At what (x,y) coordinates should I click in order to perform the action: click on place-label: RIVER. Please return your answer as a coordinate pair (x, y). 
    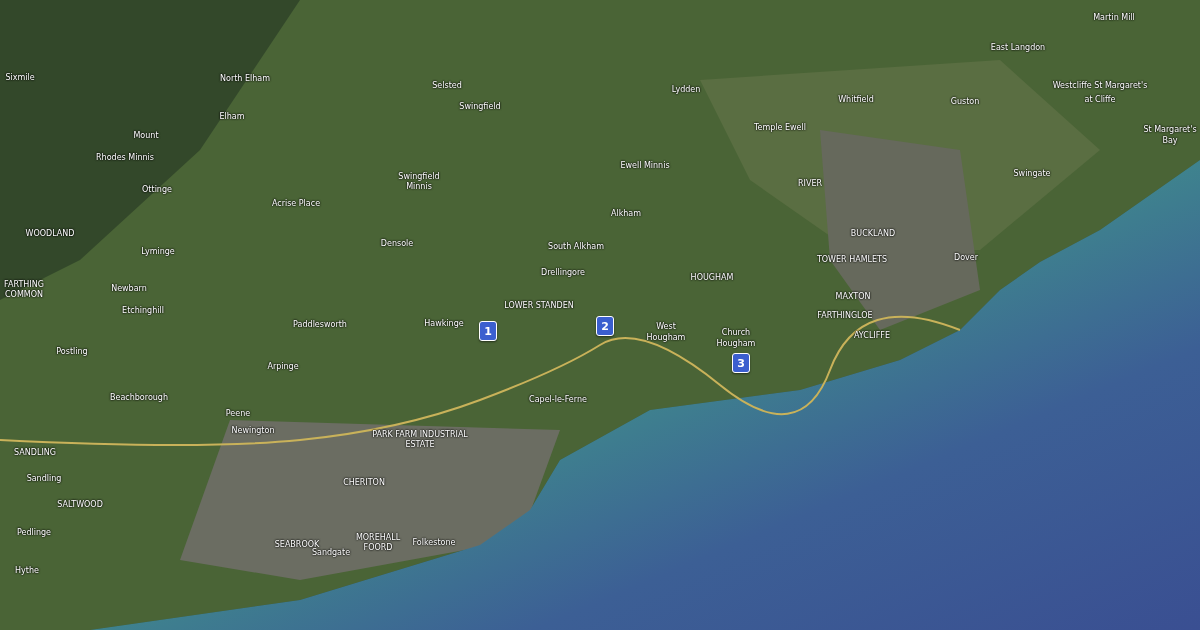
    Looking at the image, I should click on (810, 184).